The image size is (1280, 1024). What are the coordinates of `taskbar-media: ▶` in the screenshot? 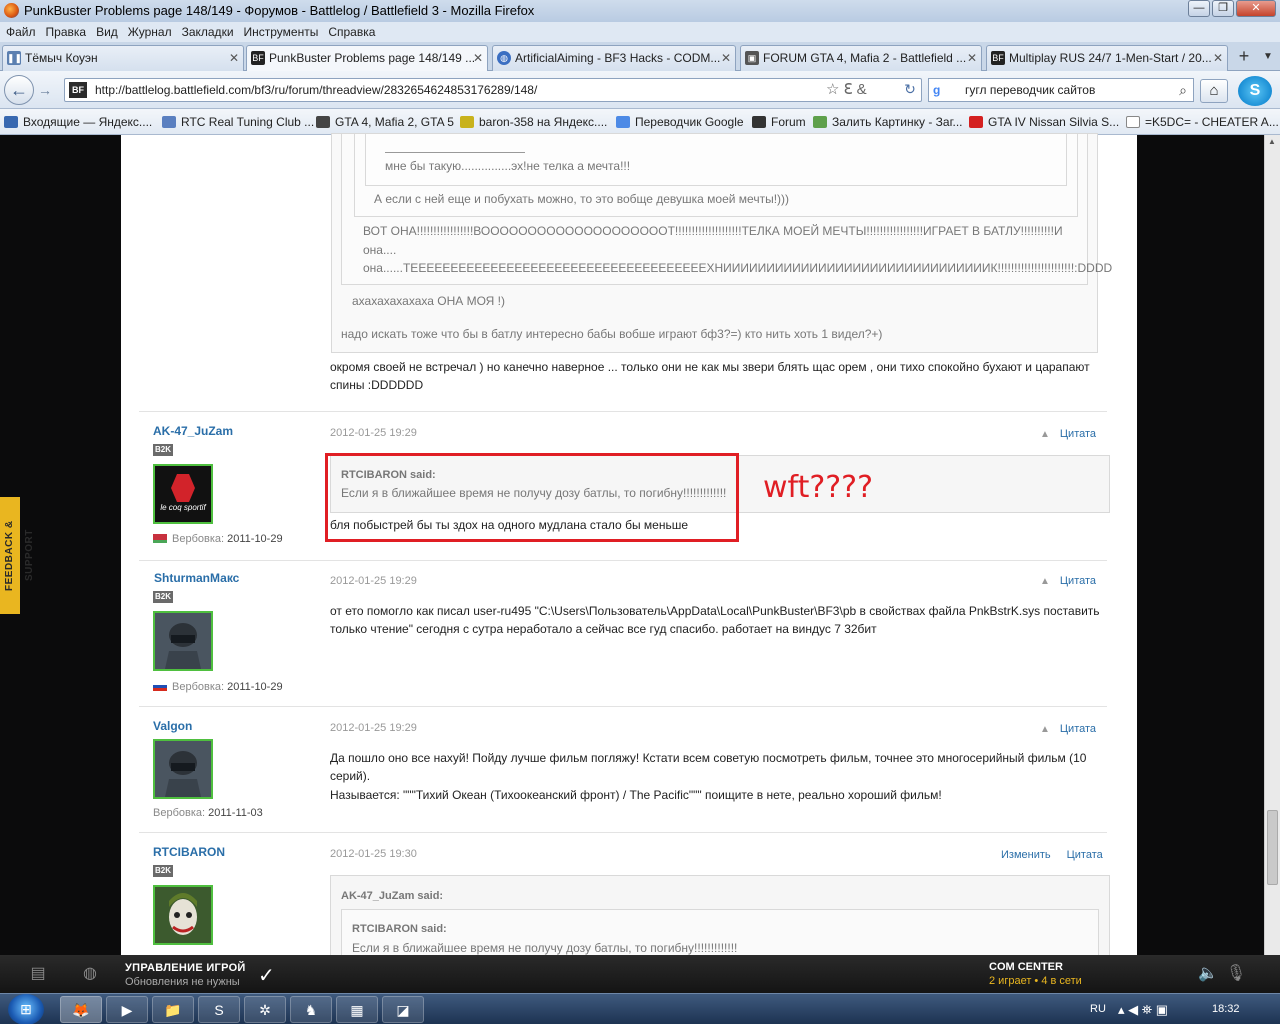 It's located at (127, 1009).